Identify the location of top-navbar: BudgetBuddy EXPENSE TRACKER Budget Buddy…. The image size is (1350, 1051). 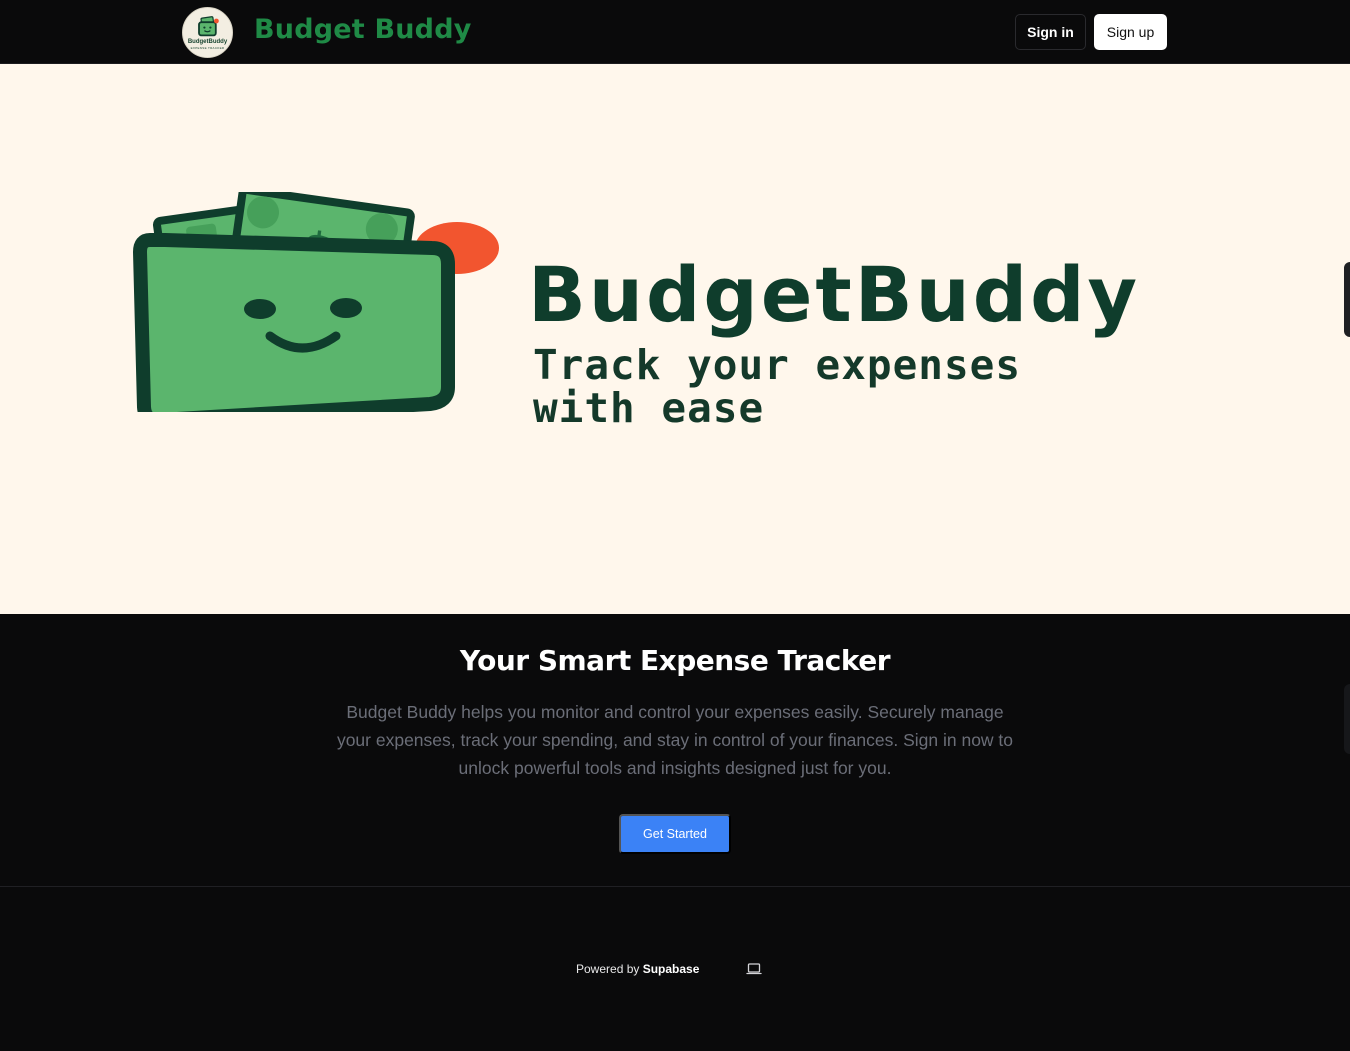
(675, 32).